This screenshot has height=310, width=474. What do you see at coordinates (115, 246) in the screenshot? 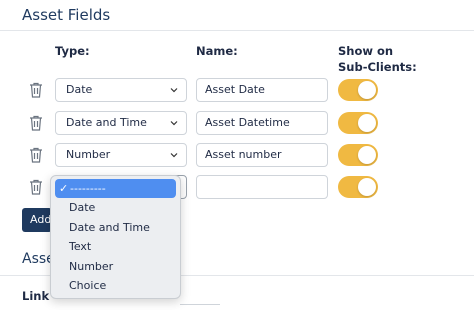
I see `dropdown-option-text: Text` at bounding box center [115, 246].